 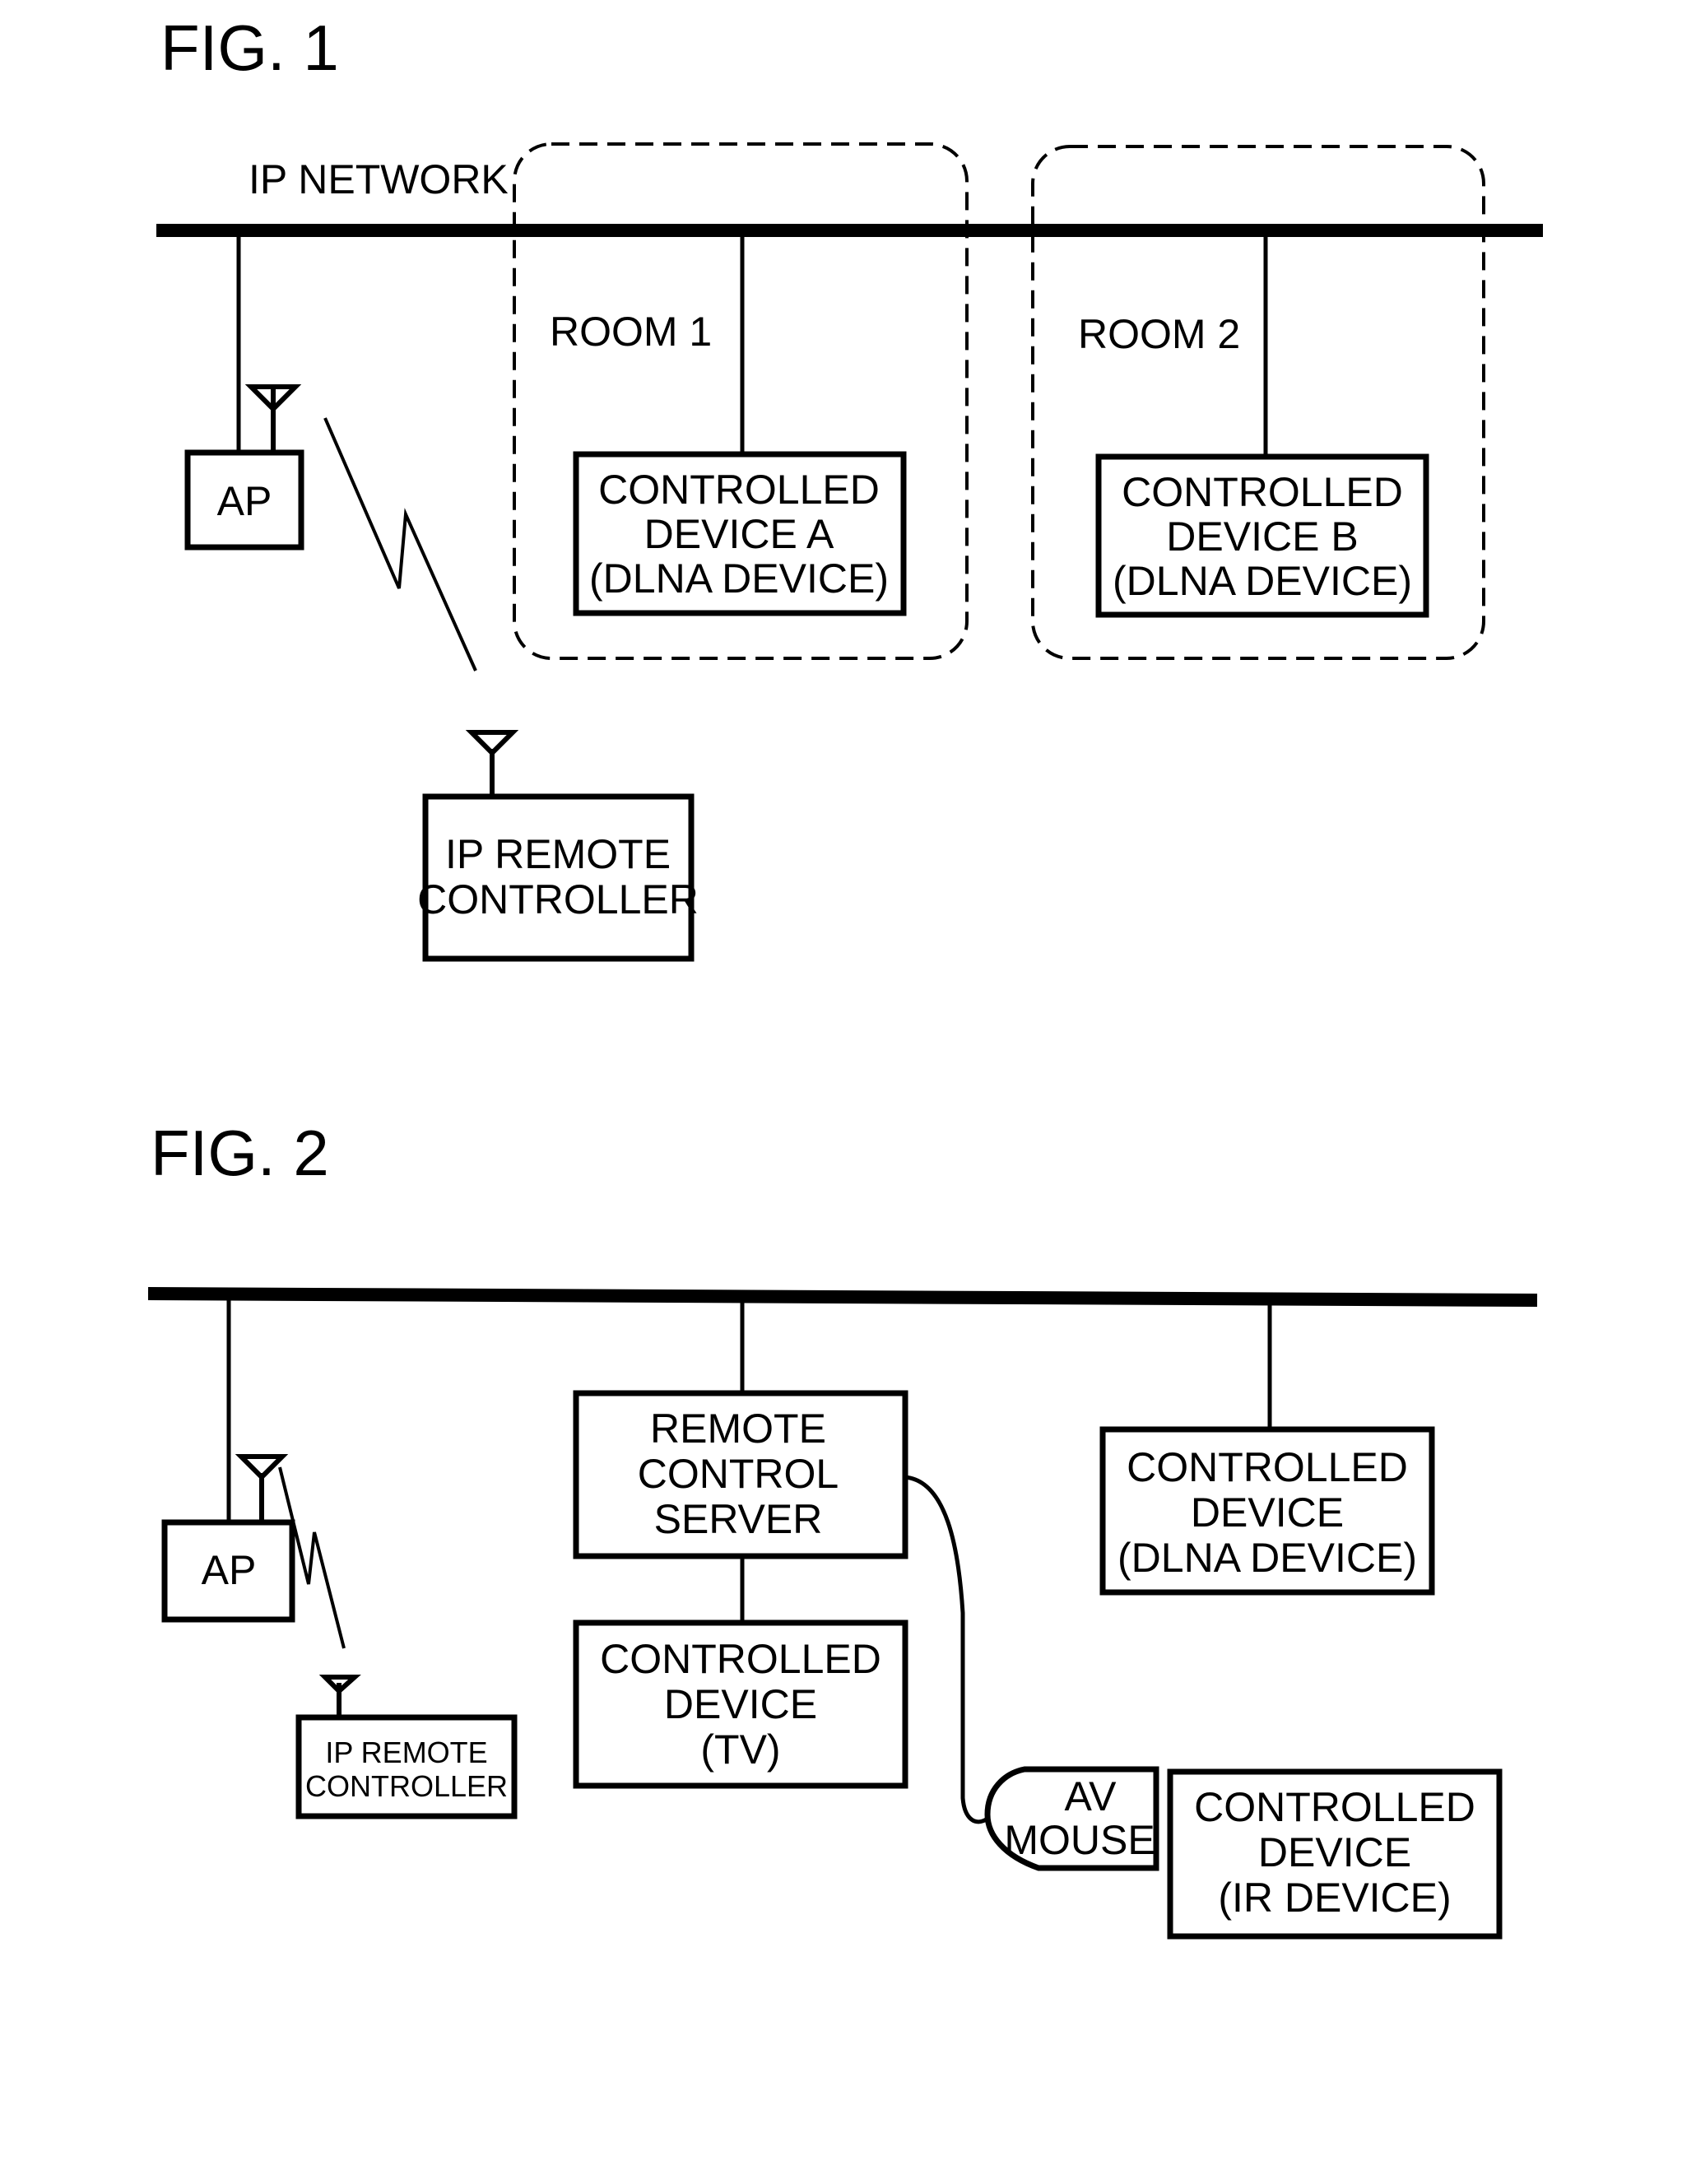 I want to click on figure-2-title: FIG. 2, so click(x=240, y=1153).